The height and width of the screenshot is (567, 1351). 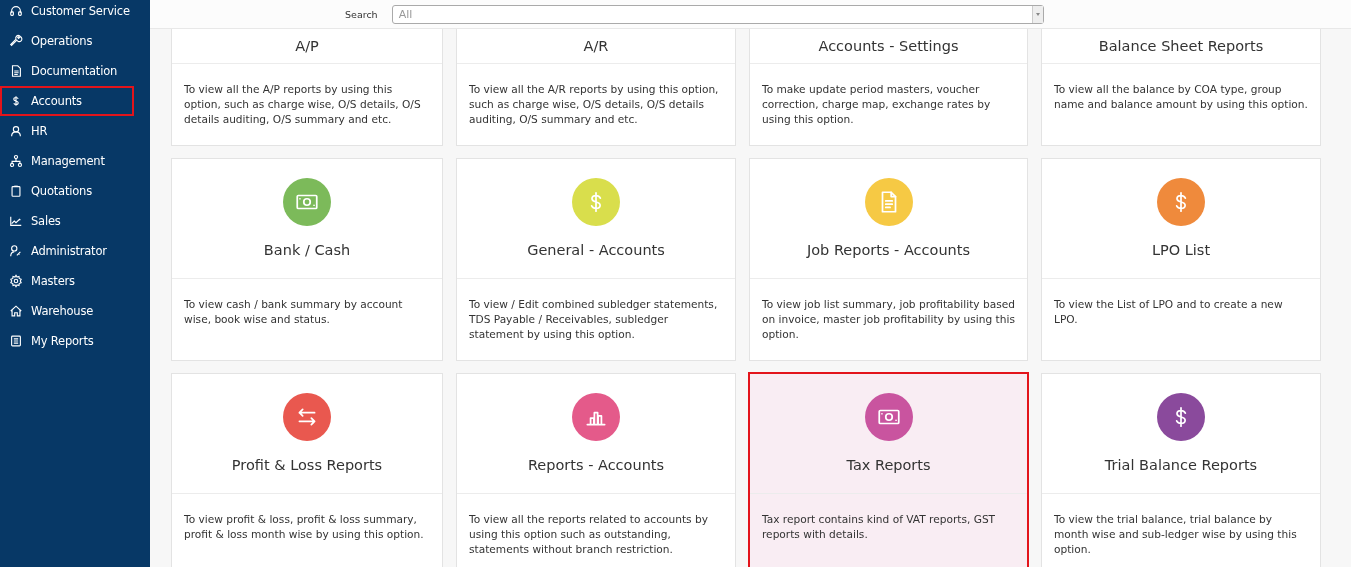 I want to click on sidebar-item: Operations, so click(x=67, y=41).